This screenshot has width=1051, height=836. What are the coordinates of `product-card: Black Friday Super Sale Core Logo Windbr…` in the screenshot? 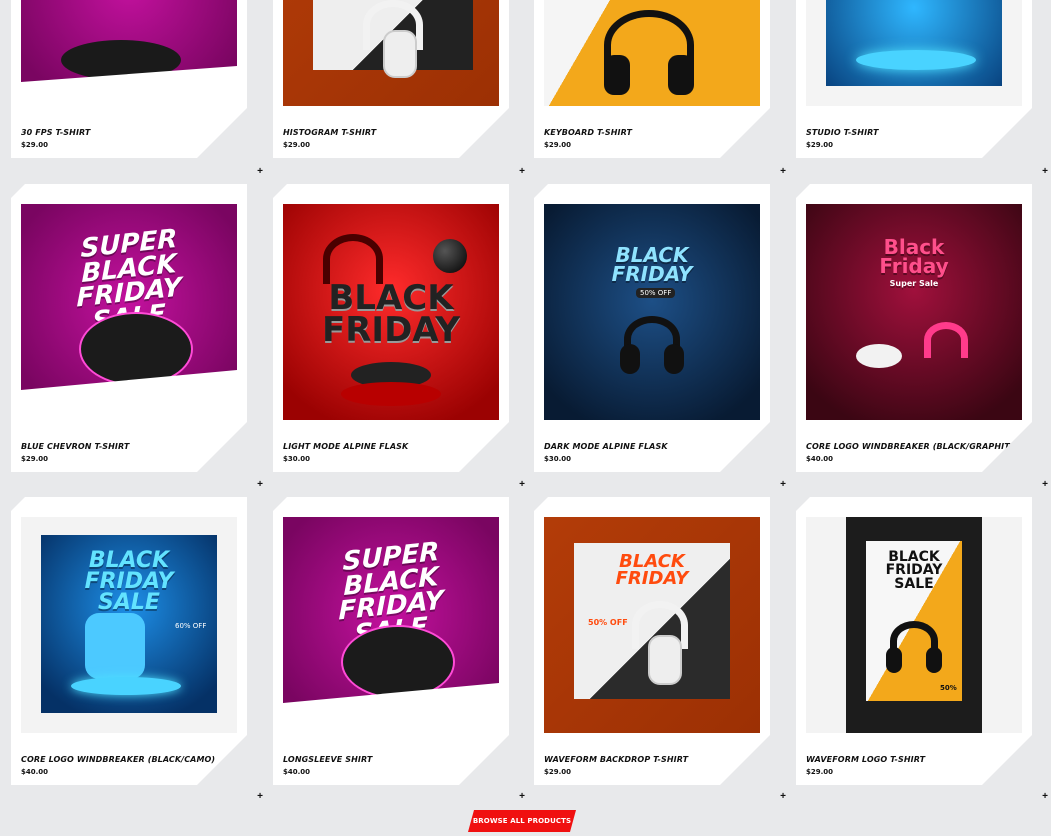 It's located at (914, 328).